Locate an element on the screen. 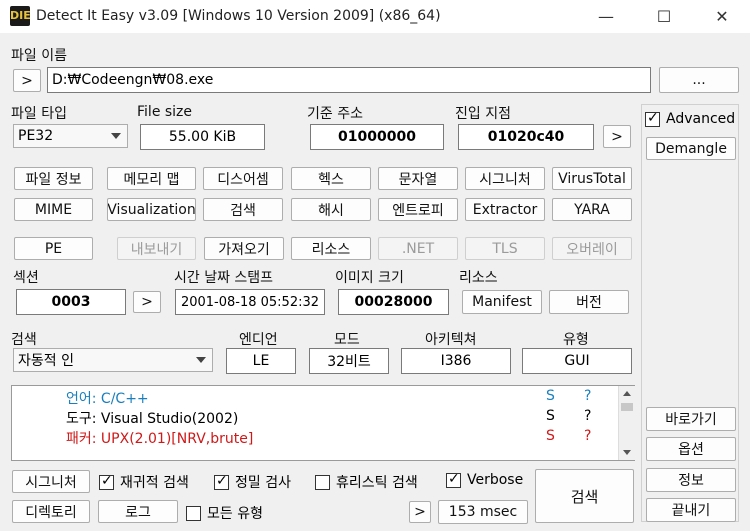 Image resolution: width=750 pixels, height=531 pixels. file-arrow-button: > is located at coordinates (27, 80).